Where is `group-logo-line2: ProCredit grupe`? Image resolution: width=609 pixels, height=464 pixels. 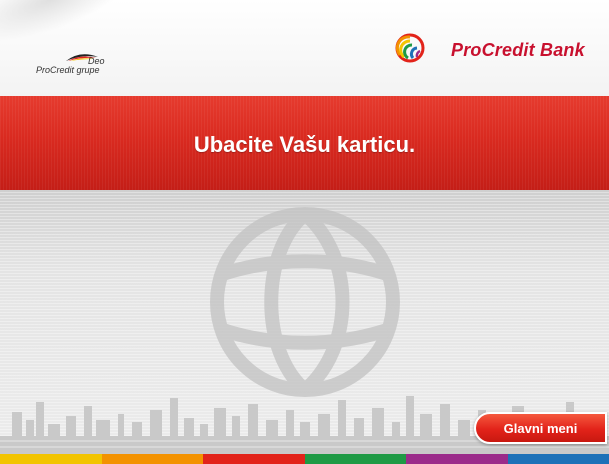
group-logo-line2: ProCredit grupe is located at coordinates (68, 70).